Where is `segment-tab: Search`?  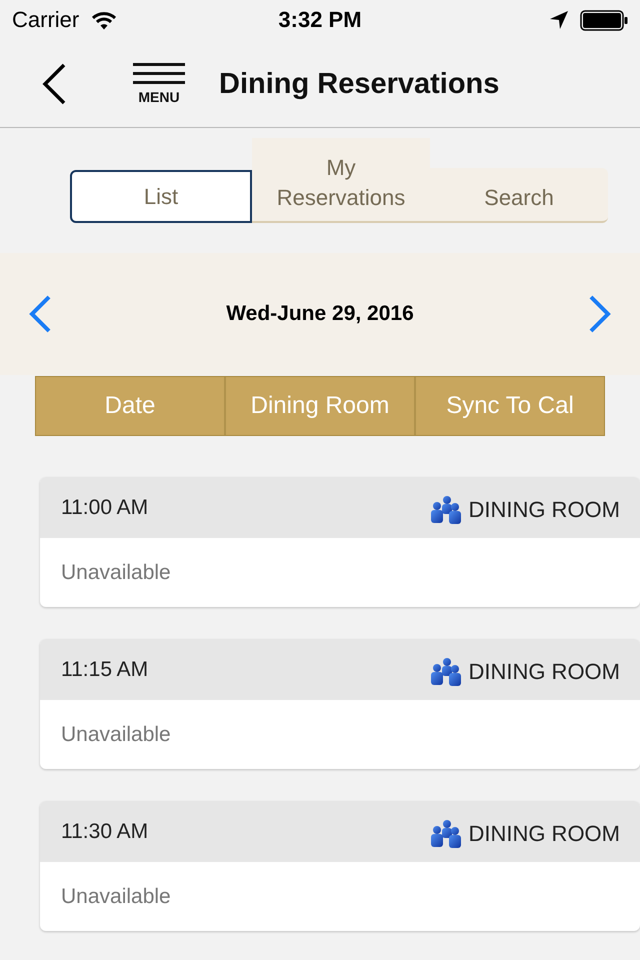 segment-tab: Search is located at coordinates (519, 195).